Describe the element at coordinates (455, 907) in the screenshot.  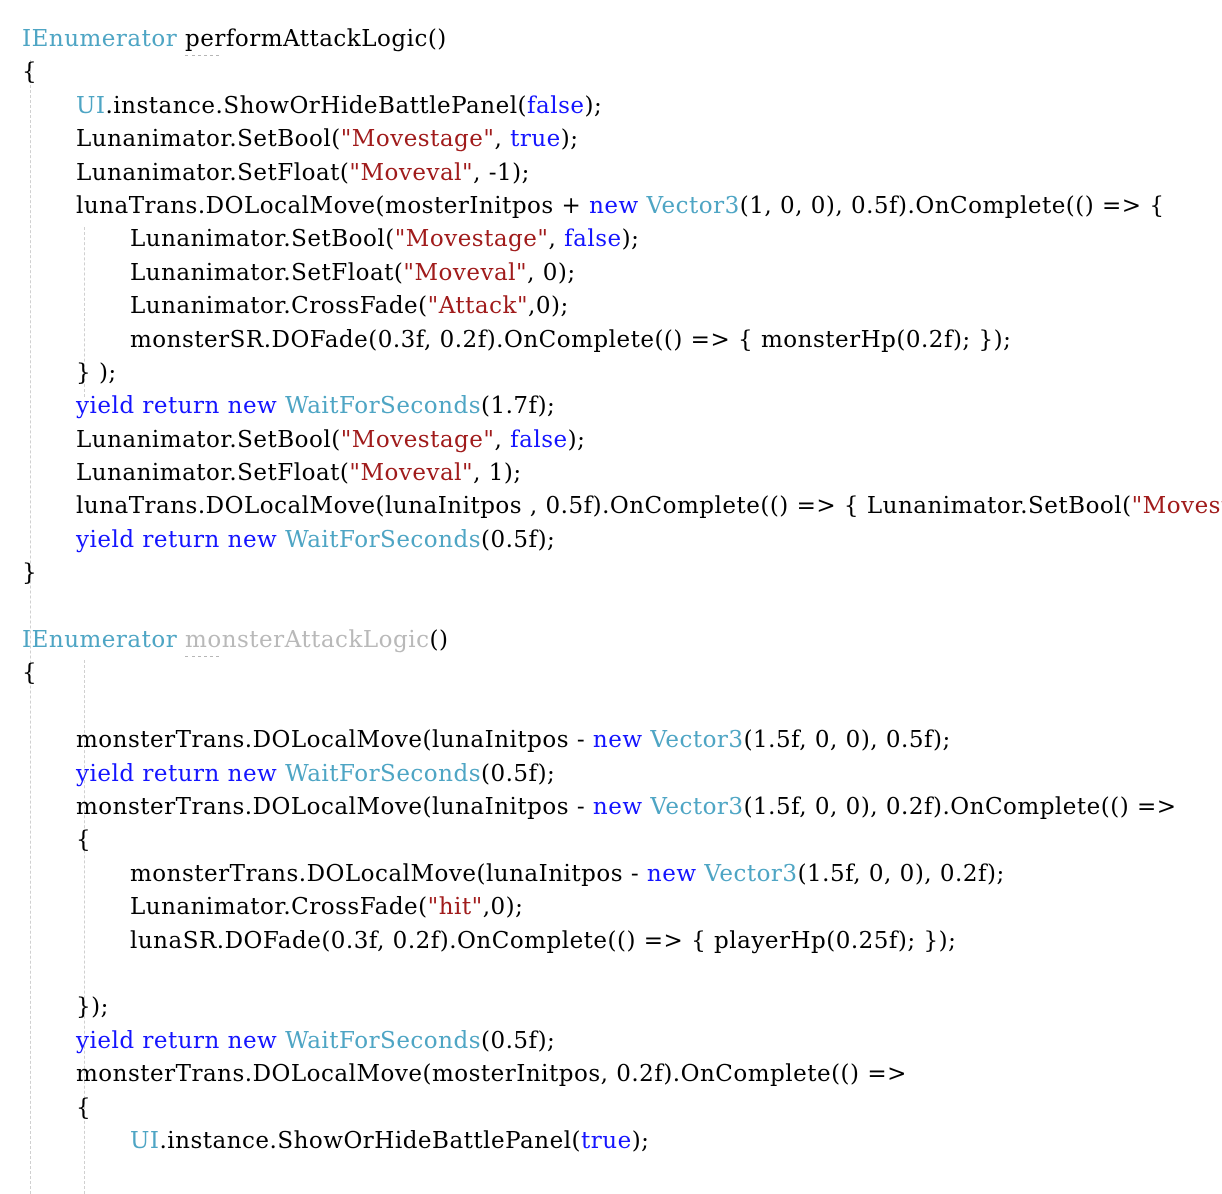
I see `code-token-str: "hit"` at that location.